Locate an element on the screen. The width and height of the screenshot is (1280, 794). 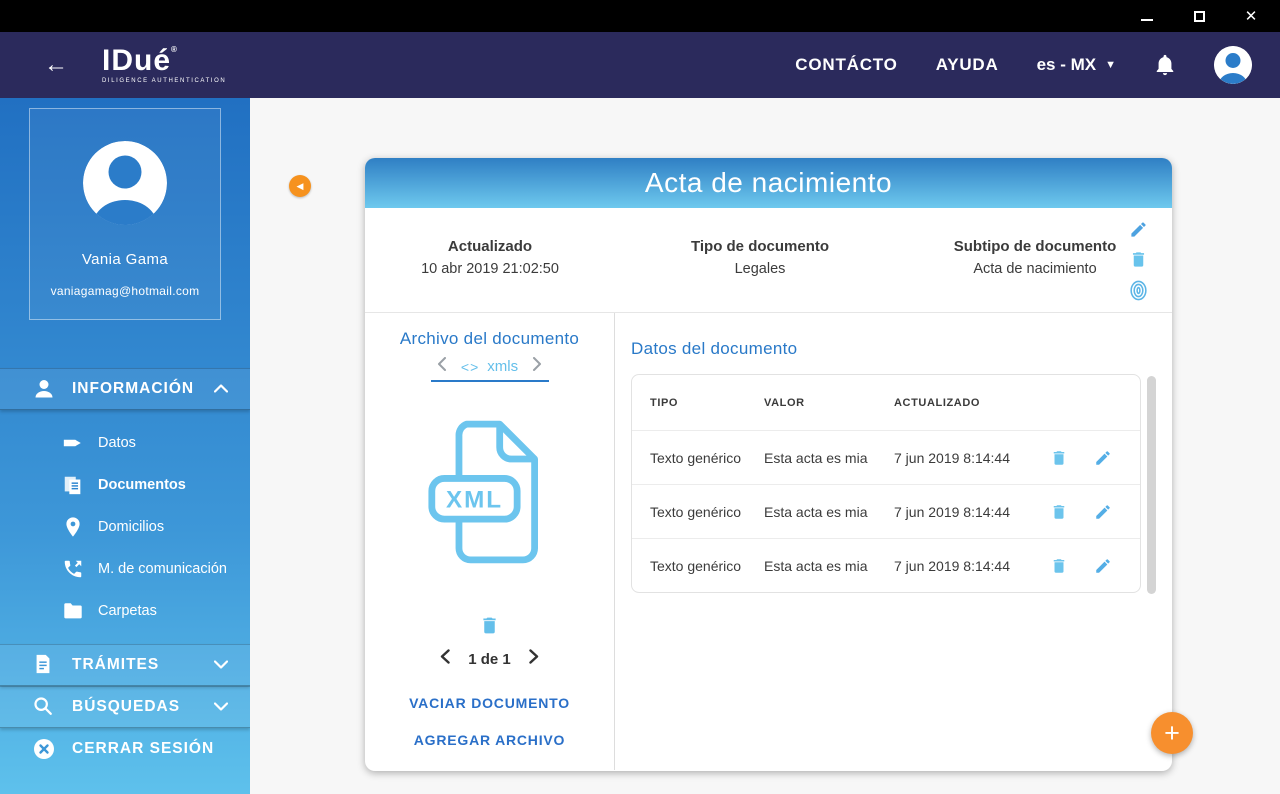
sidebar-collapse-button: ◀ is located at coordinates (300, 186).